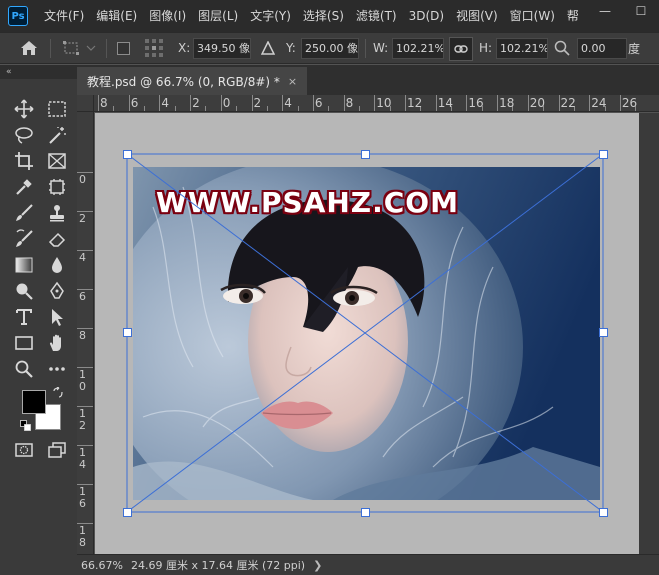  What do you see at coordinates (85, 333) in the screenshot?
I see `vertical-ruler: 024681012141618` at bounding box center [85, 333].